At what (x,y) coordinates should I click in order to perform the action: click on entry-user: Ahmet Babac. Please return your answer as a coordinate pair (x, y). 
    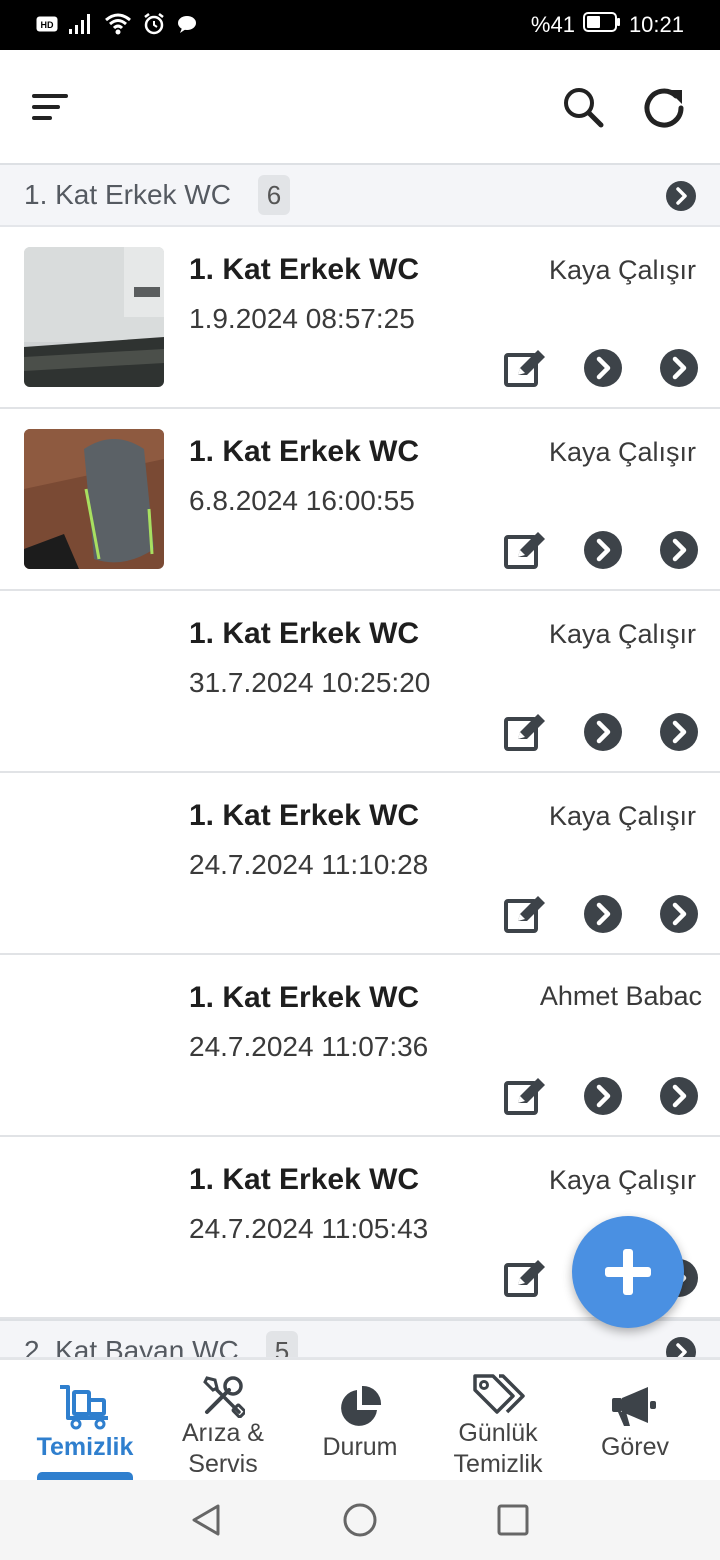
    Looking at the image, I should click on (620, 996).